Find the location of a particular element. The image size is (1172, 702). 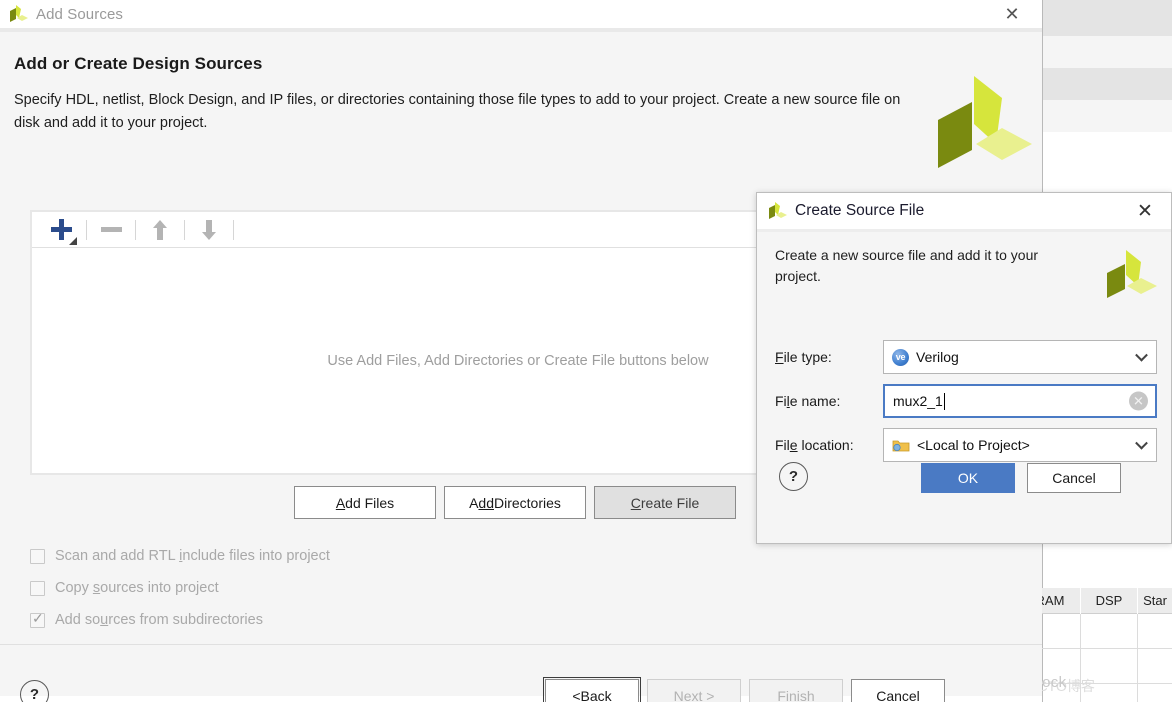

add-sources-titlebar: Add Sources ✕ is located at coordinates (521, 14).